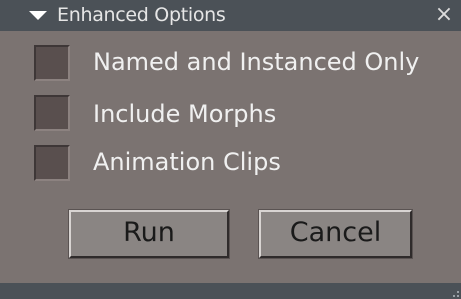 This screenshot has height=299, width=461. I want to click on named-instanced-checkbox, so click(52, 63).